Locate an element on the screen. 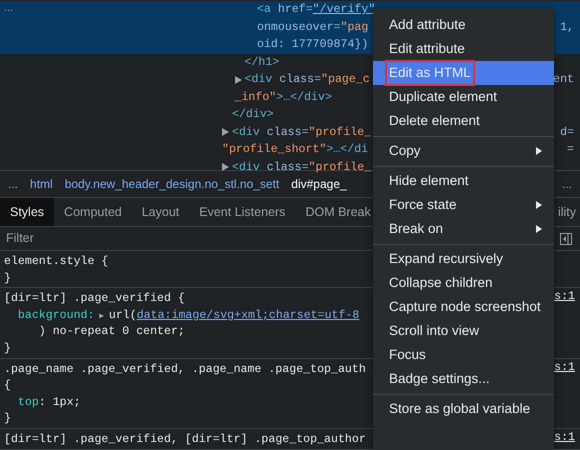 The height and width of the screenshot is (450, 580). css-line: top: 1px; is located at coordinates (48, 402).